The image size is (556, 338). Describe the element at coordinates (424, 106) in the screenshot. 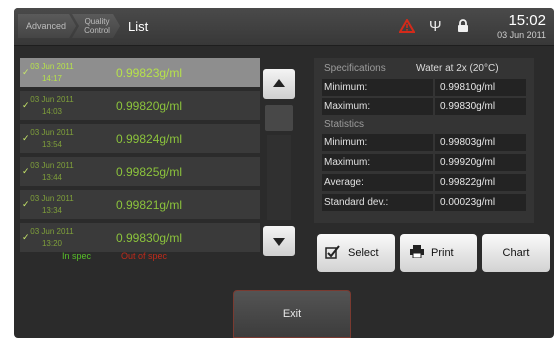

I see `spec-maximum-row: Maximum: 0.99830g/ml` at that location.